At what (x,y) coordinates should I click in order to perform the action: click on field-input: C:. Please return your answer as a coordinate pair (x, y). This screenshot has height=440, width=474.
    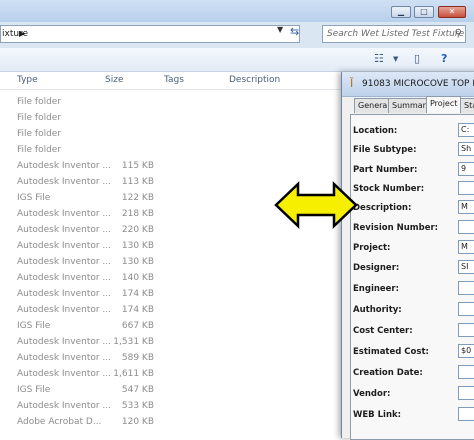
    Looking at the image, I should click on (466, 130).